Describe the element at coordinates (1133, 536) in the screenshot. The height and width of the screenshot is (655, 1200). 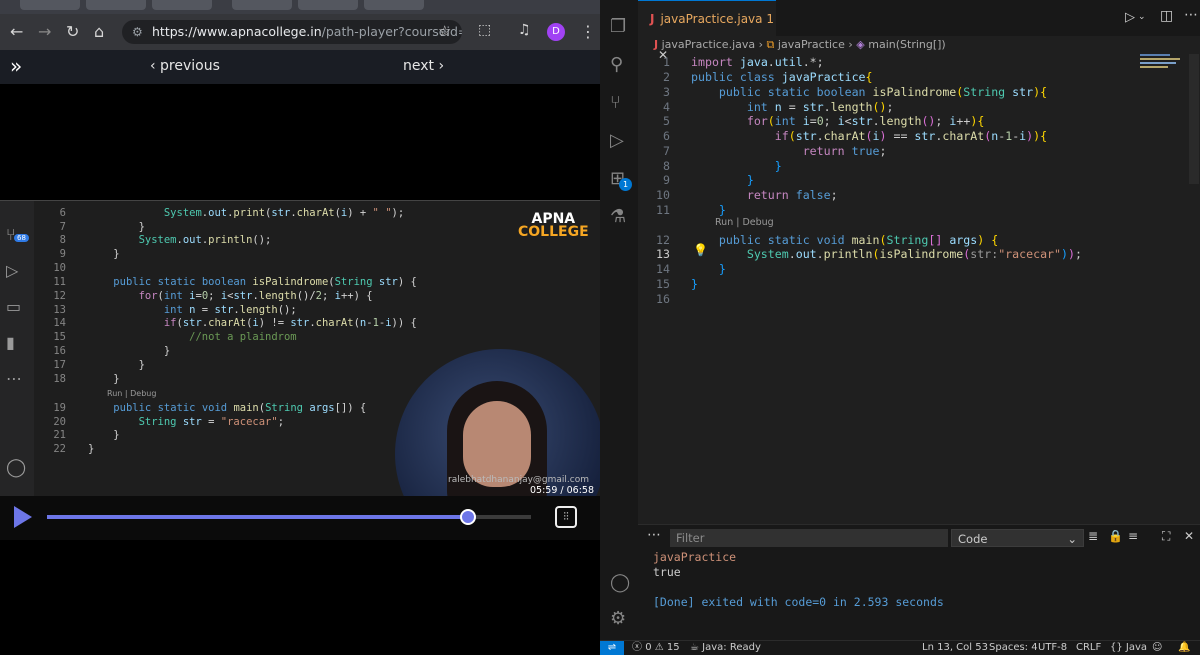
I see `clear-output-icon: ≡` at that location.